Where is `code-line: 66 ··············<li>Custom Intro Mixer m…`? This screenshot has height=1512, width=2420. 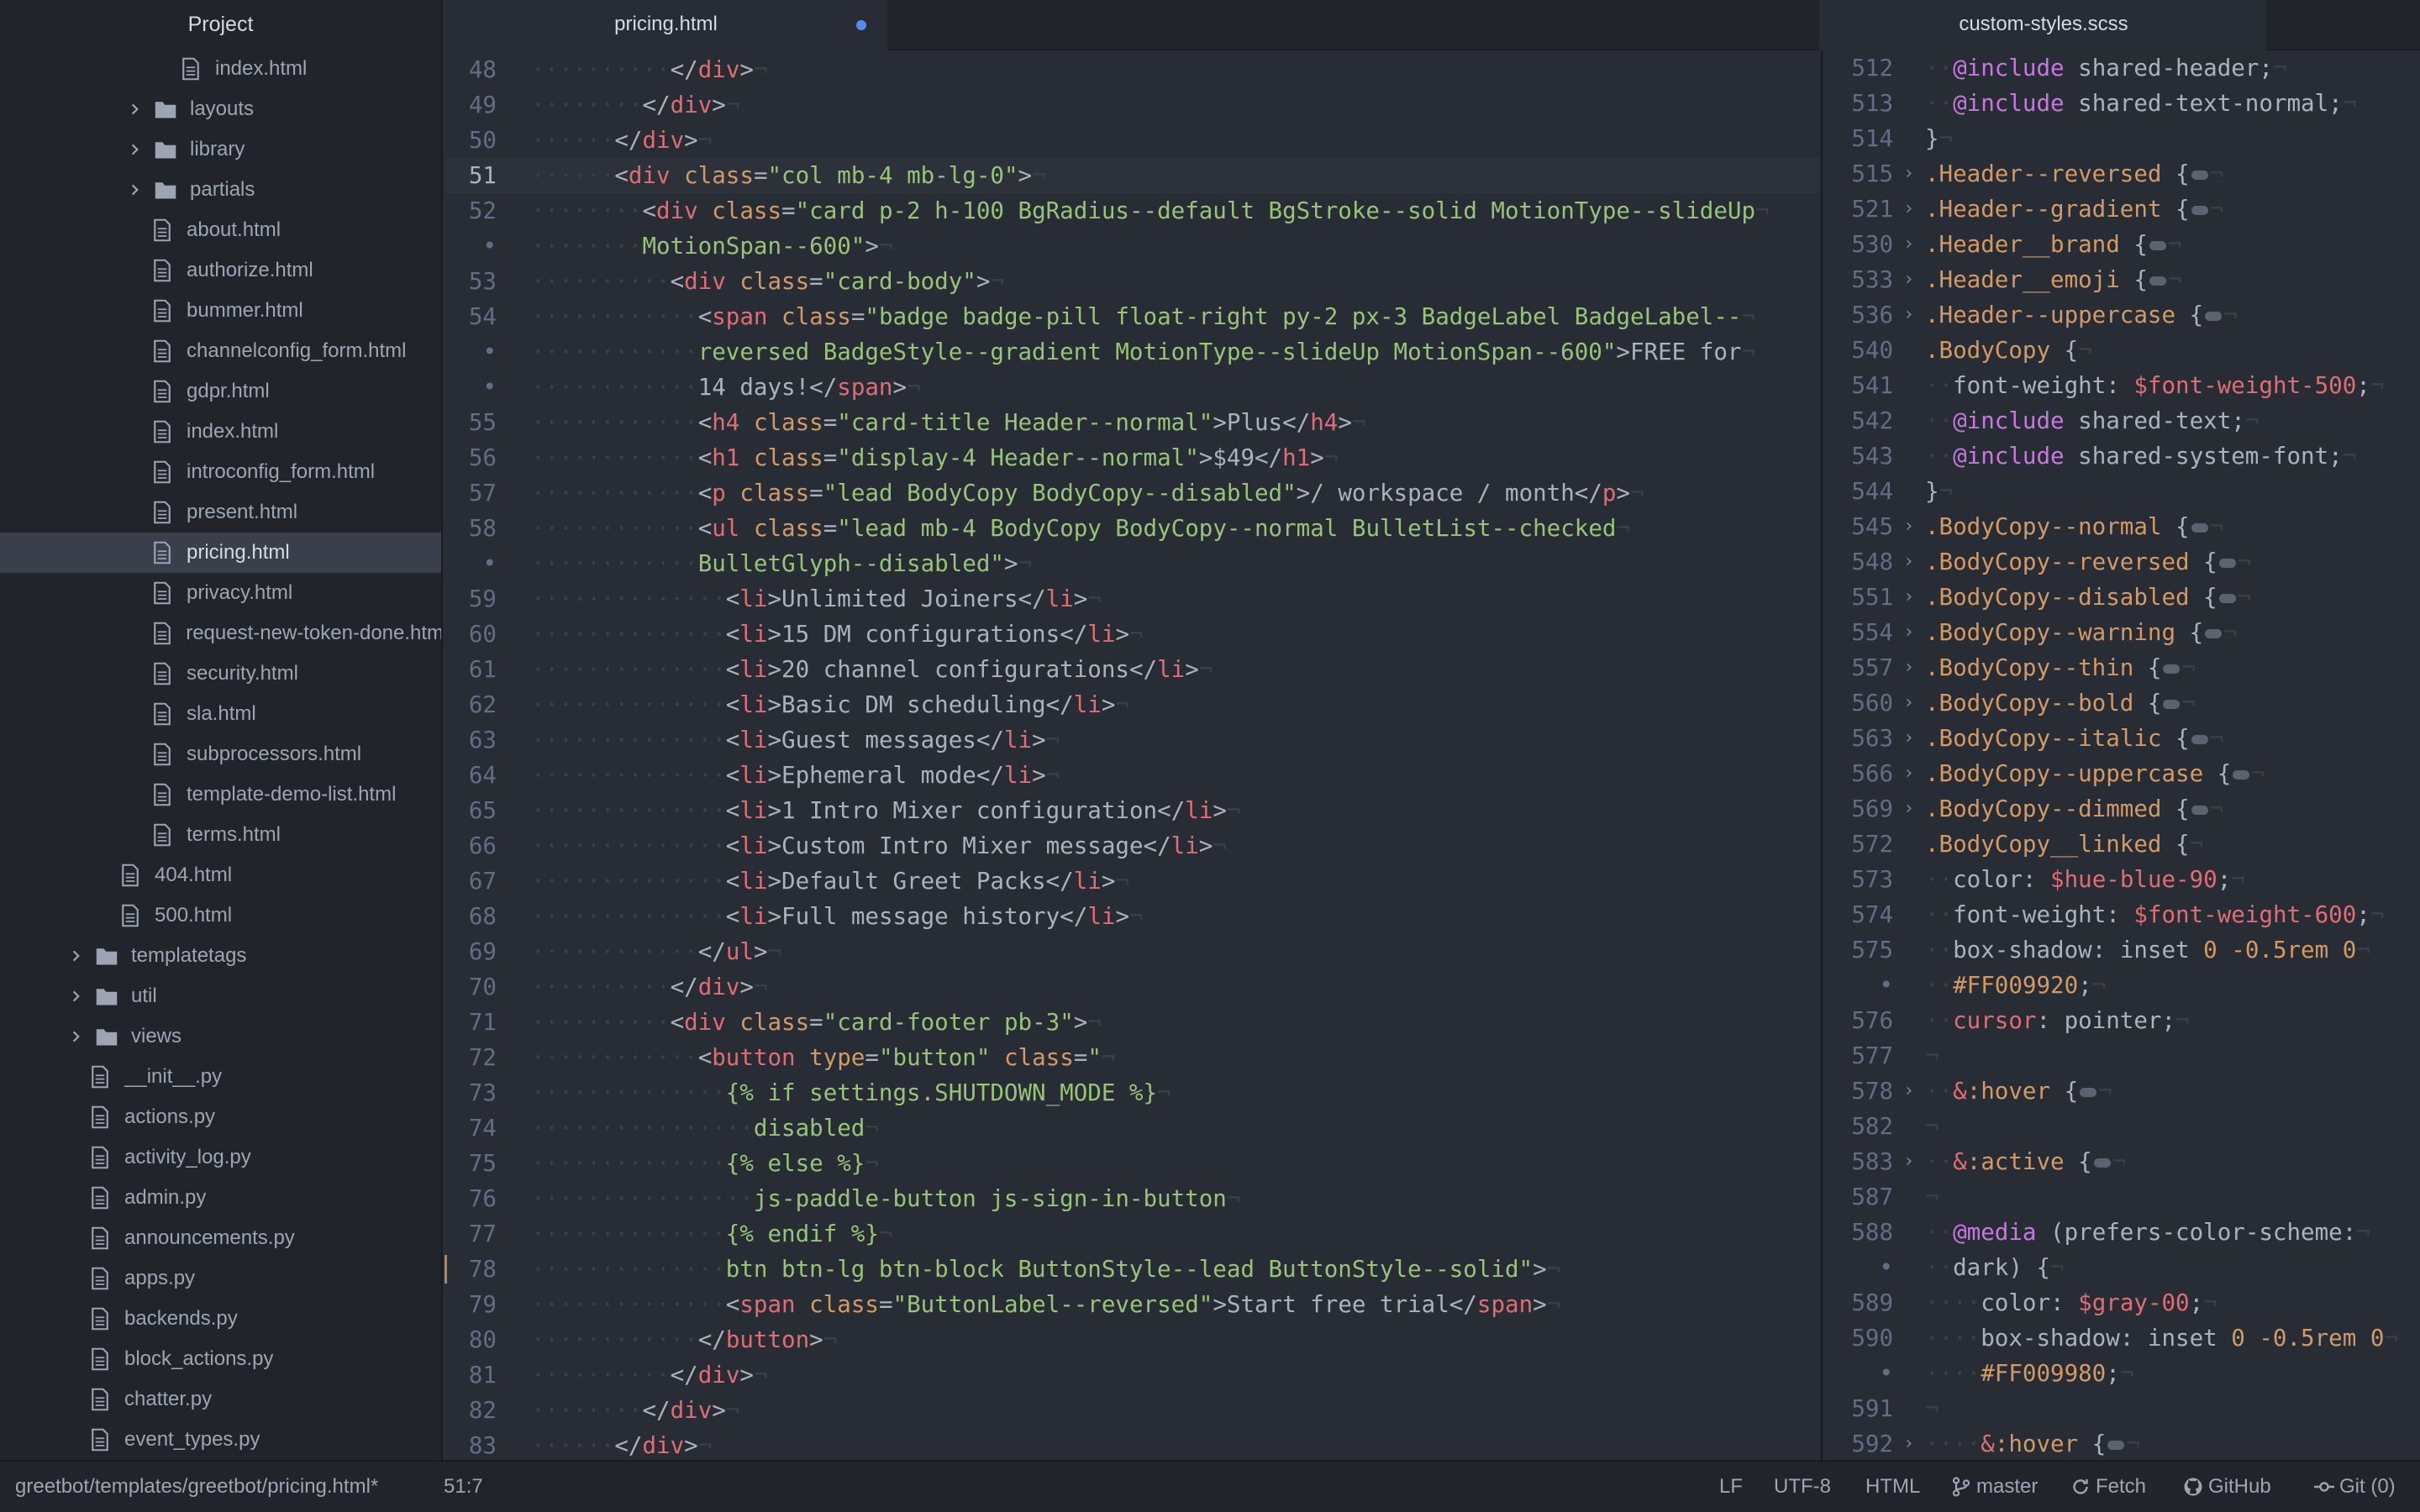
code-line: 66 ··············<li>Custom Intro Mixer m… is located at coordinates (1132, 846).